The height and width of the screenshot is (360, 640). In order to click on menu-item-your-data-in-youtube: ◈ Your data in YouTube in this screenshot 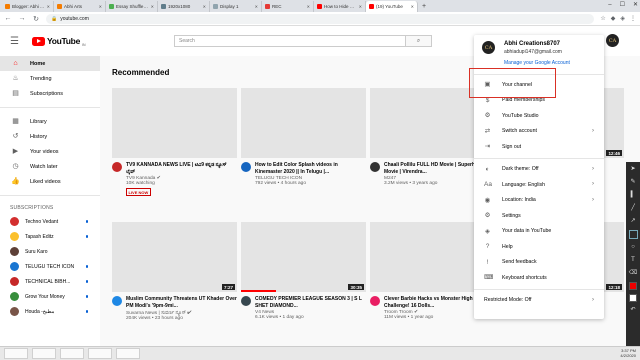, I will do `click(539, 232)`.